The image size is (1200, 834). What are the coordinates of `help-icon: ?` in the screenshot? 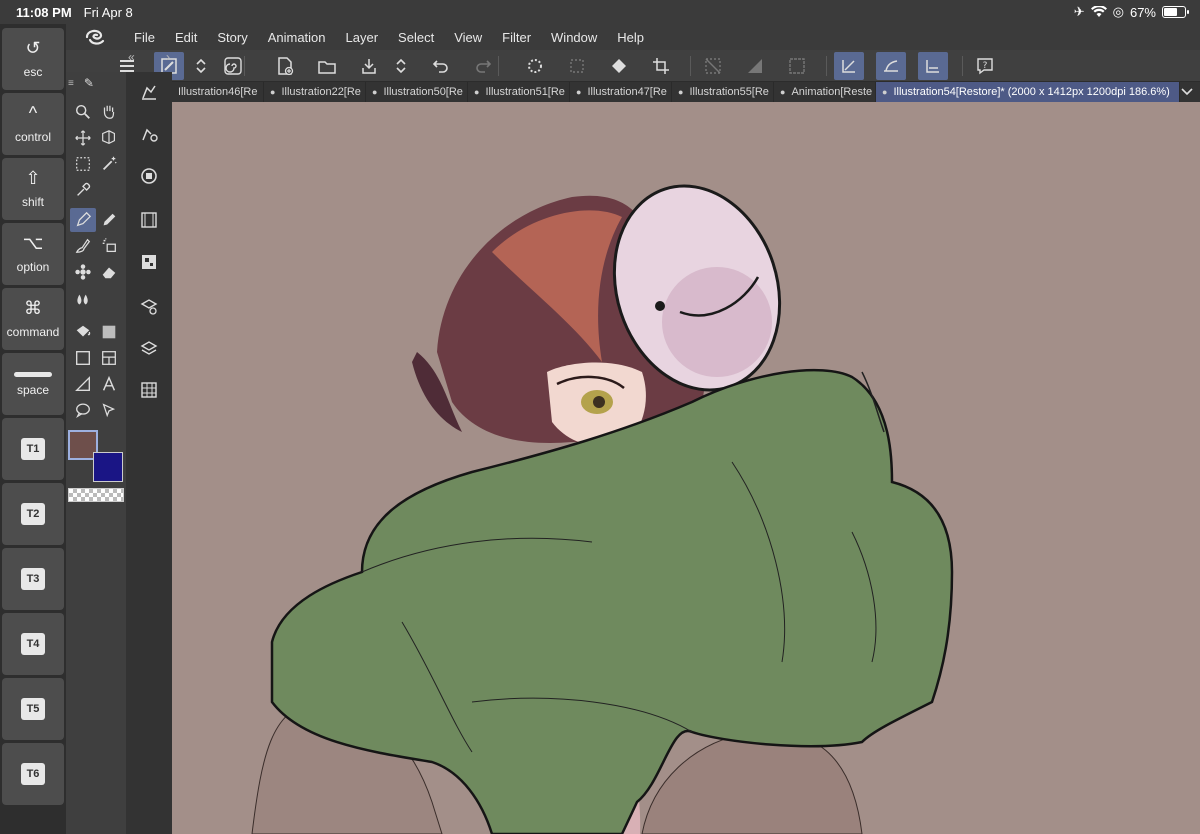 It's located at (985, 66).